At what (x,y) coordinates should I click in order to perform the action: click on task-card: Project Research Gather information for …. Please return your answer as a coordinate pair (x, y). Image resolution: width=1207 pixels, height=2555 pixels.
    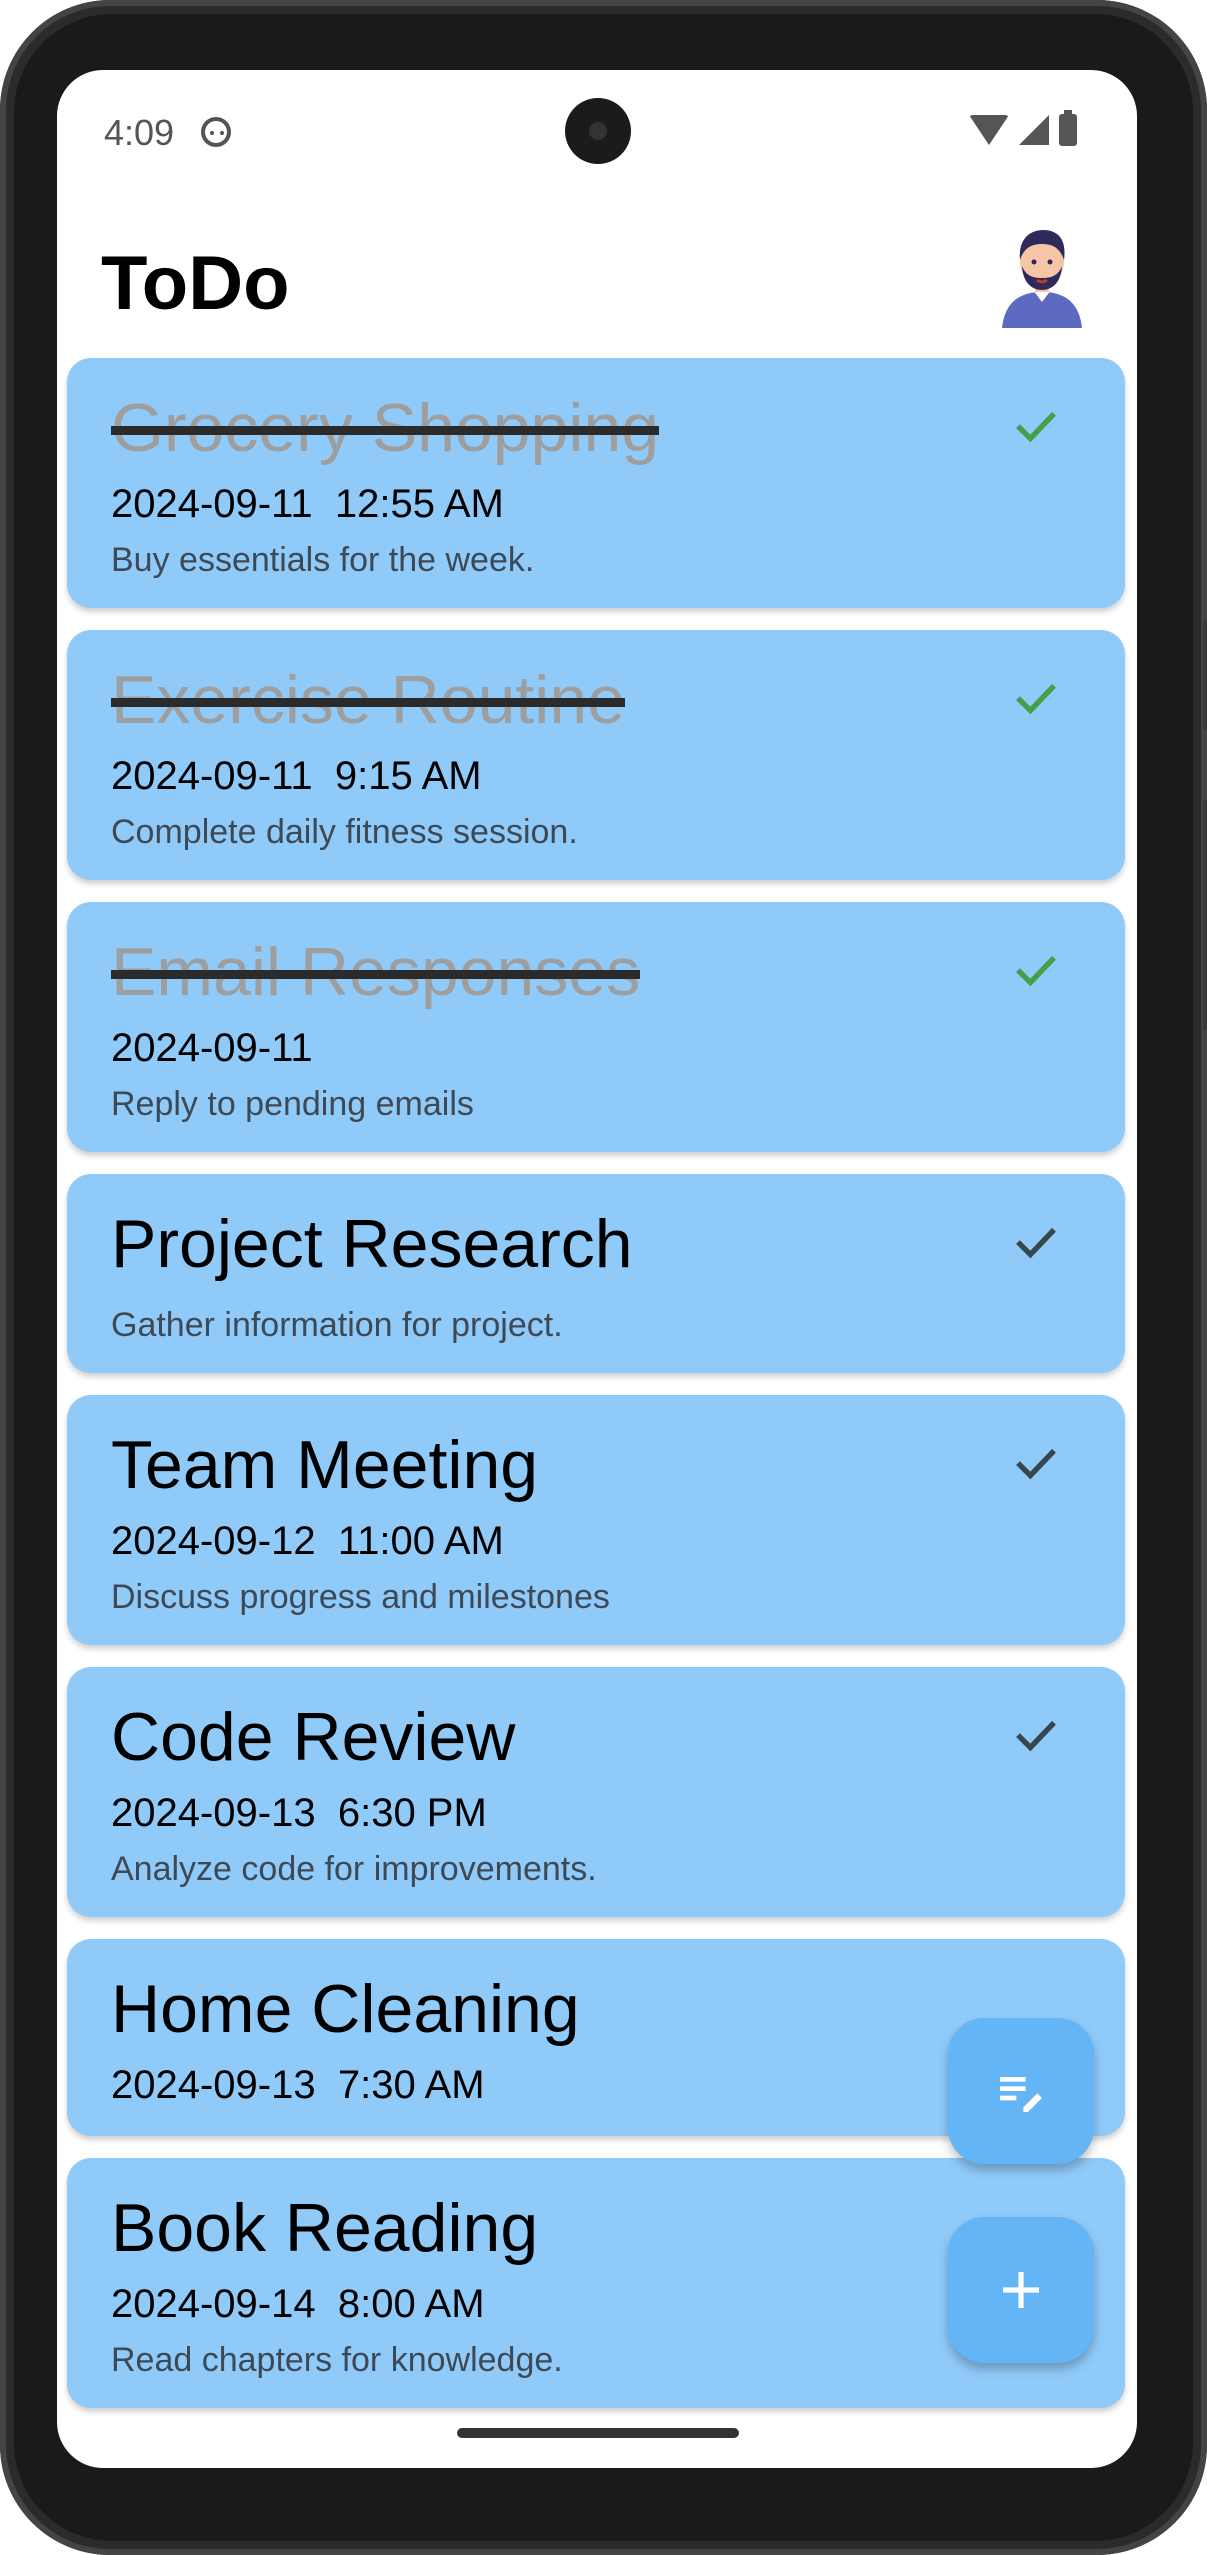
    Looking at the image, I should click on (596, 1273).